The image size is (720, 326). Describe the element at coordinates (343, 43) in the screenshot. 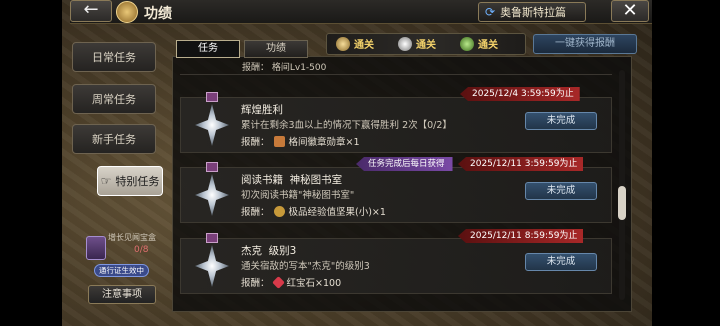

I see `difficulty-1-icon` at that location.